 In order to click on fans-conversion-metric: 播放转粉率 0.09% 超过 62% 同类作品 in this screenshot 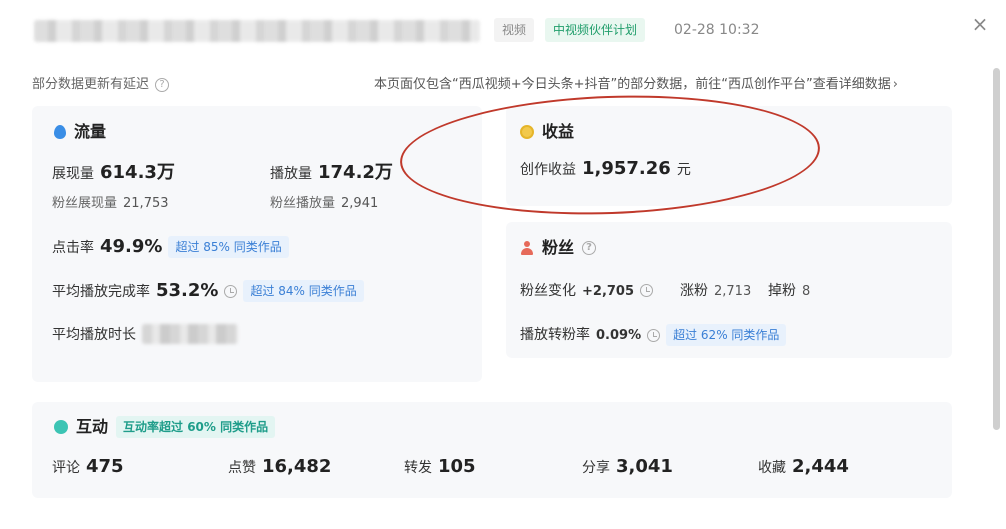, I will do `click(653, 335)`.